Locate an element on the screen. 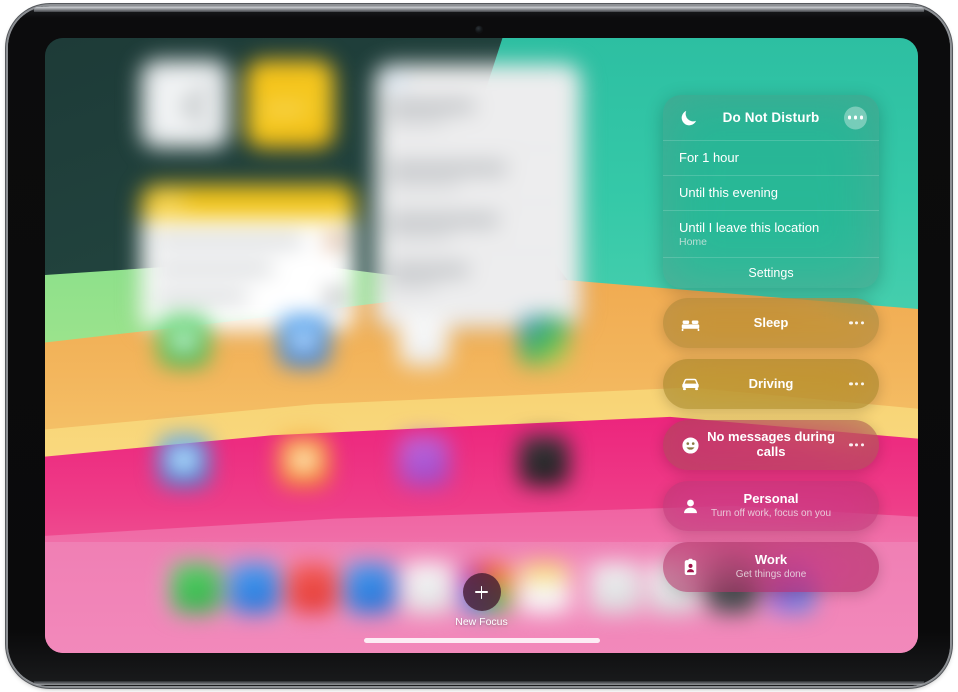 This screenshot has height=692, width=958. dnd-option-label: For 1 hour is located at coordinates (709, 157).